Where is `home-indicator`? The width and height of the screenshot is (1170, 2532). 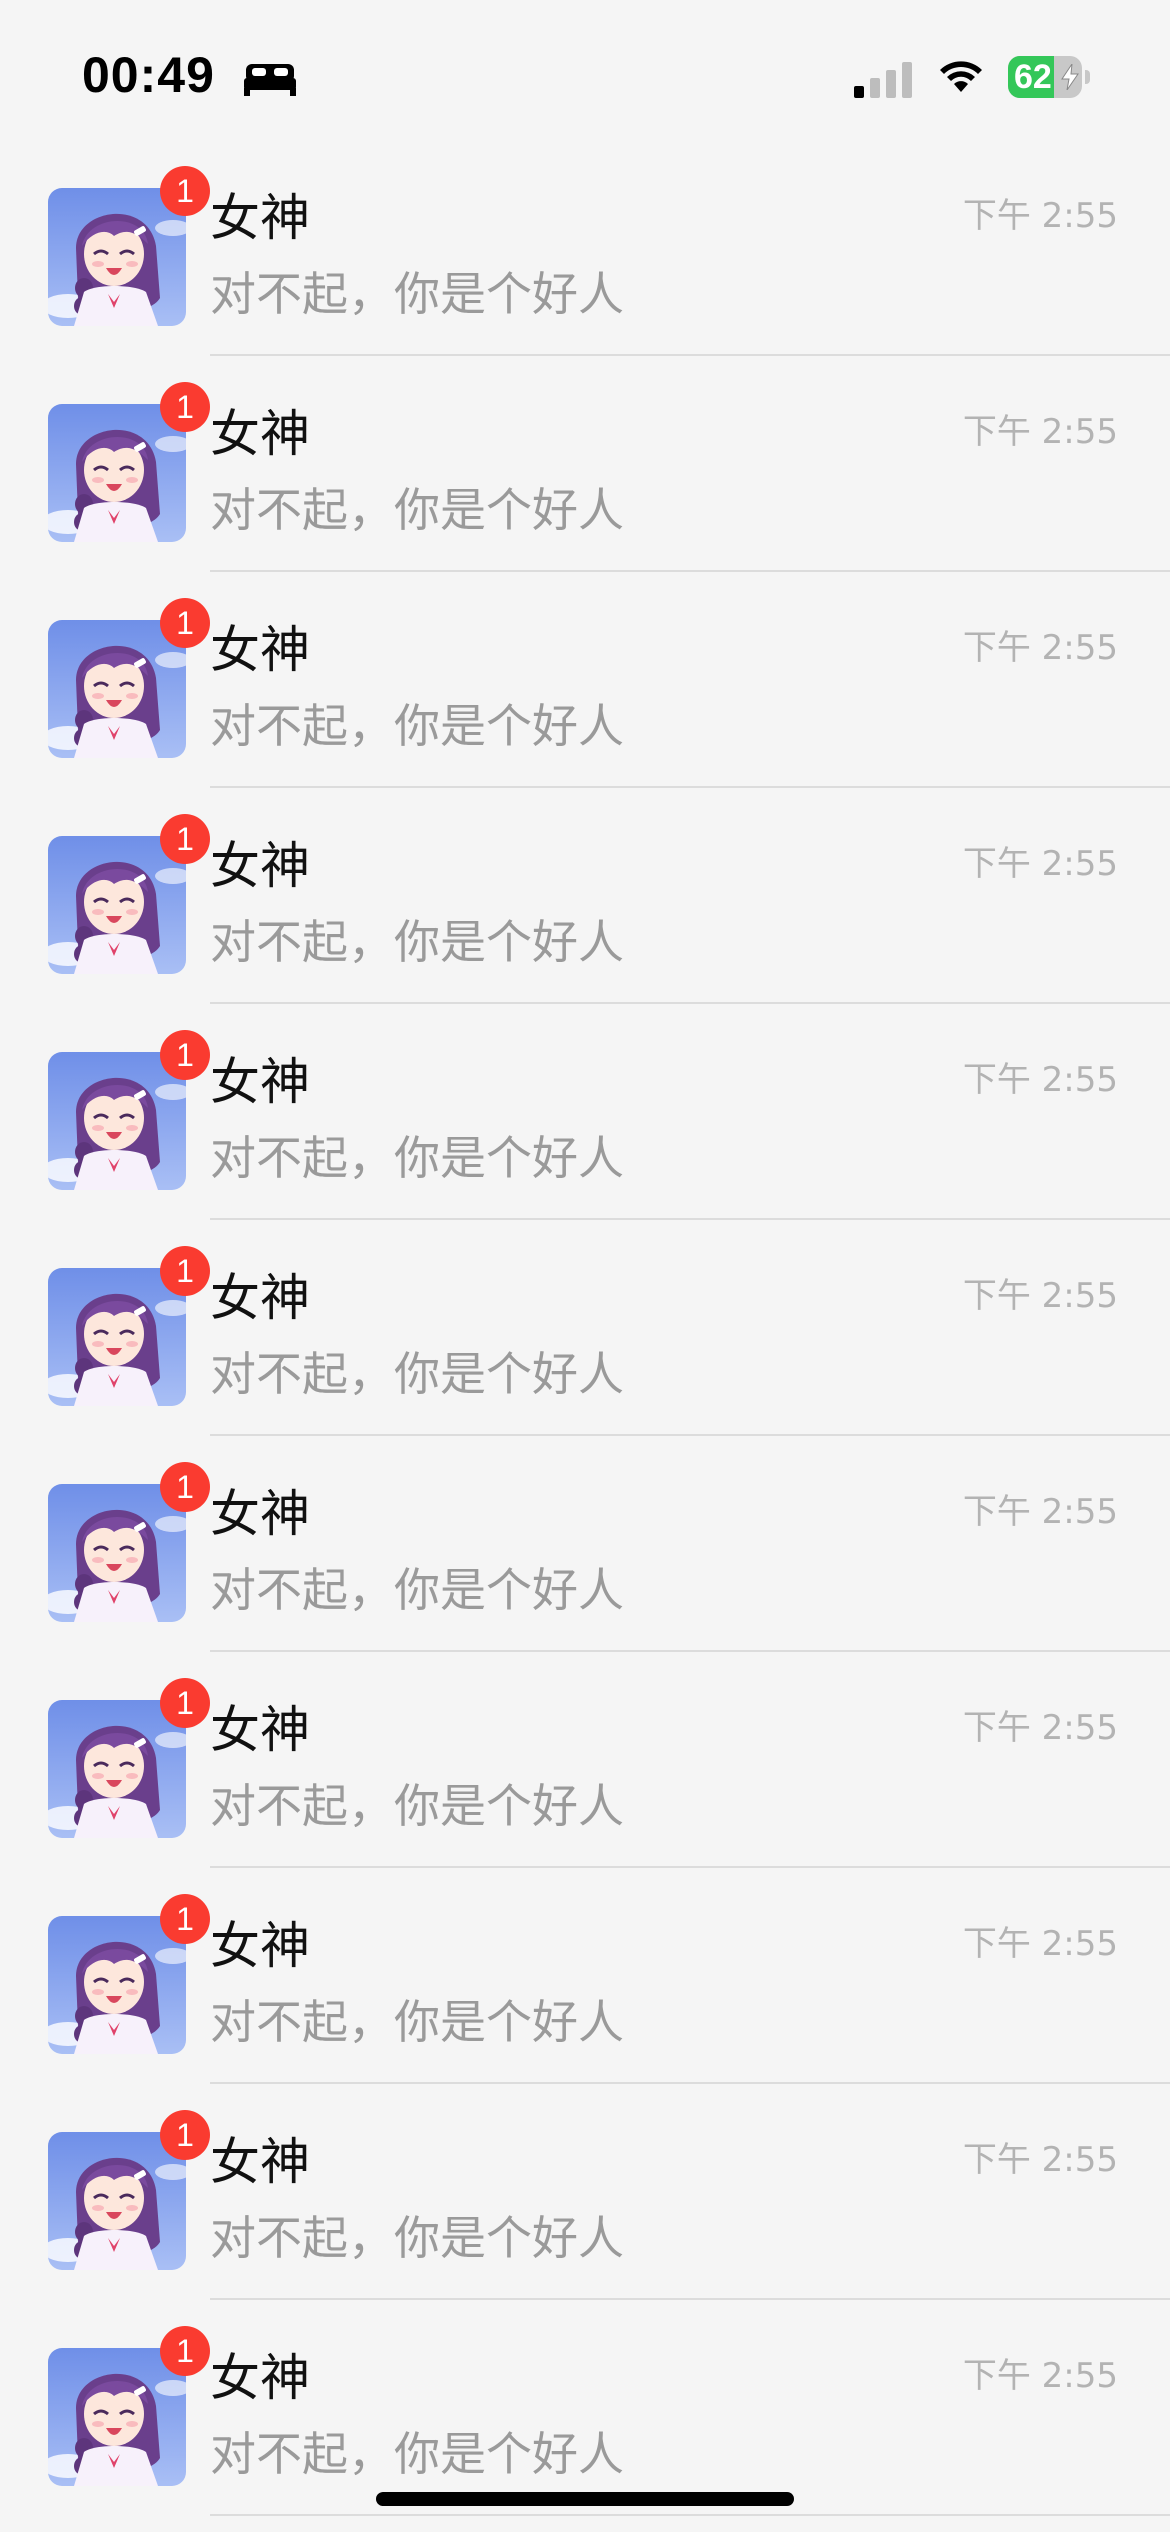 home-indicator is located at coordinates (585, 2499).